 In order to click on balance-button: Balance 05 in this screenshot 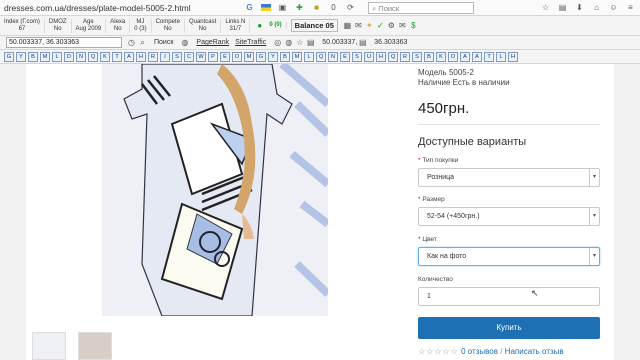, I will do `click(314, 25)`.